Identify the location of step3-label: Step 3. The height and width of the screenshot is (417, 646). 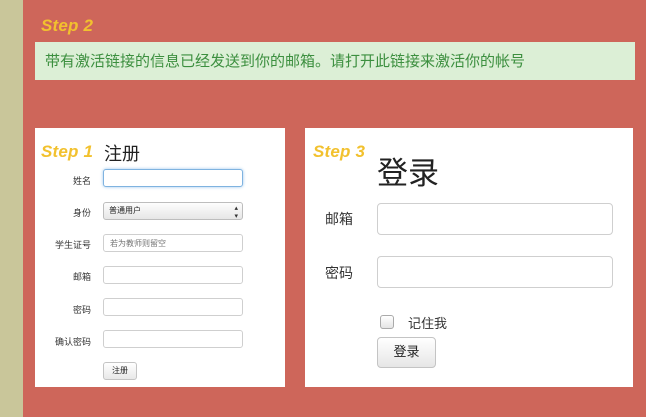
(339, 151).